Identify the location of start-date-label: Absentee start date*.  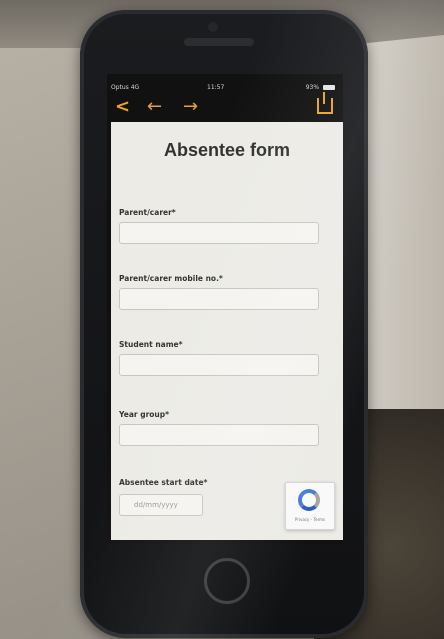
(163, 482).